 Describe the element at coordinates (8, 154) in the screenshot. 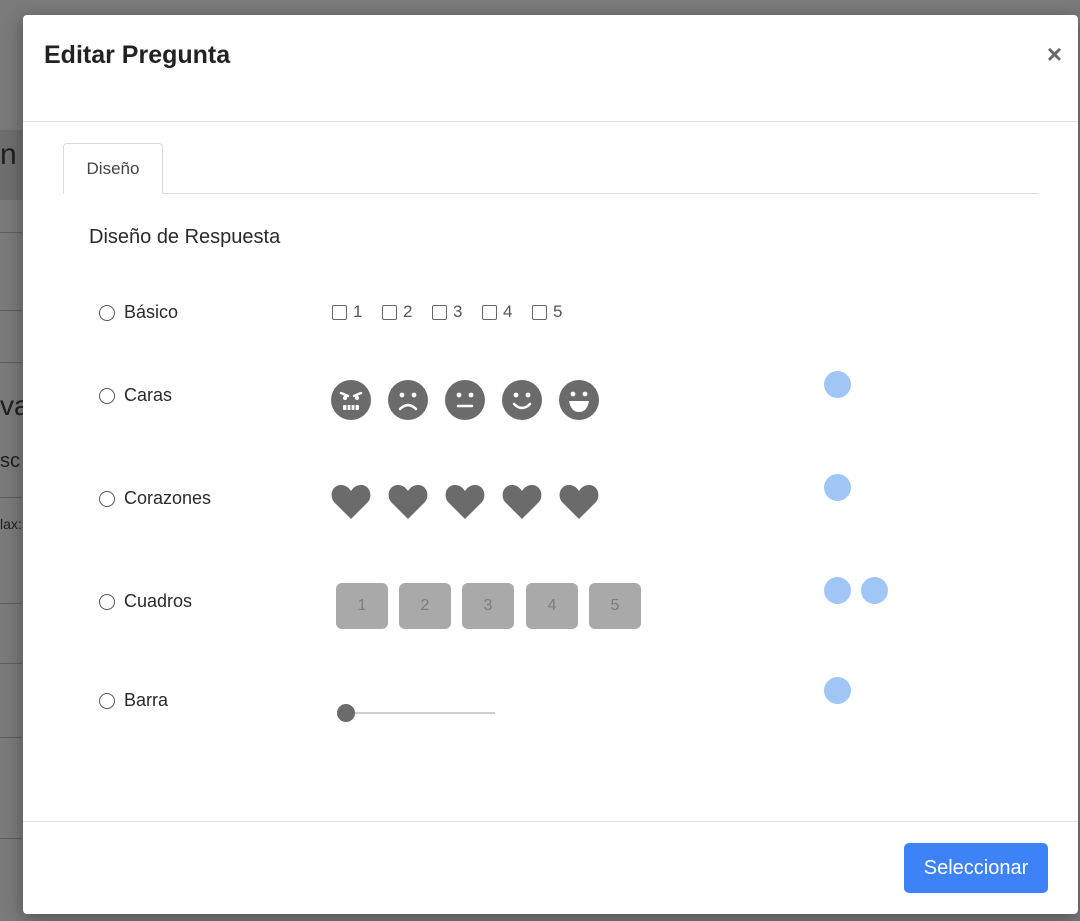

I see `background-text: n` at that location.